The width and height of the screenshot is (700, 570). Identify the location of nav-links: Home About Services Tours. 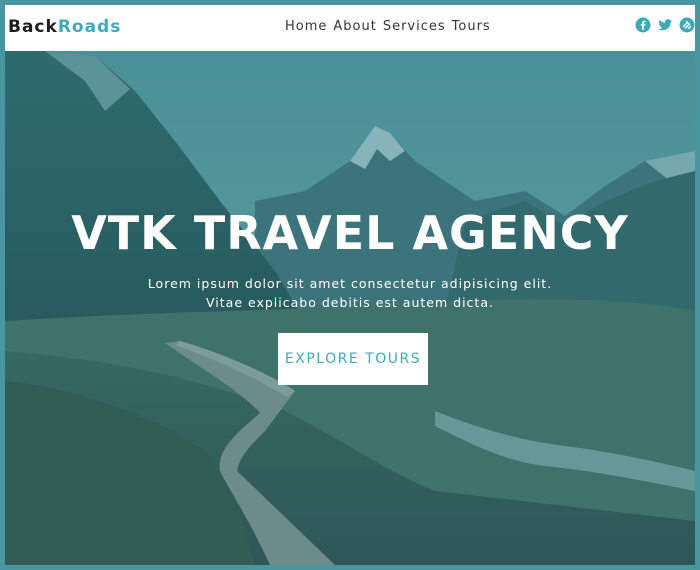
(388, 26).